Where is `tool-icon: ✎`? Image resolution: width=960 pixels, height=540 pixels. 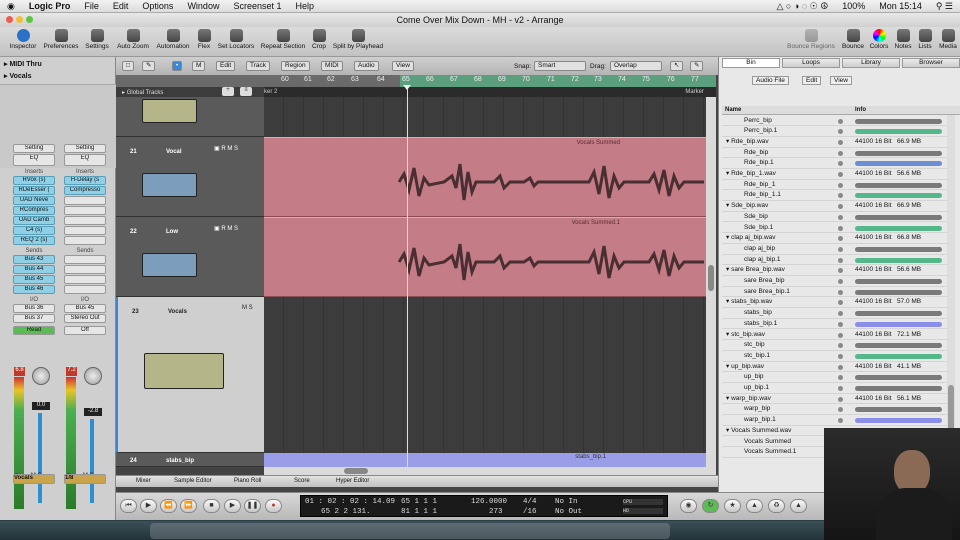
tool-icon: ✎ is located at coordinates (149, 66).